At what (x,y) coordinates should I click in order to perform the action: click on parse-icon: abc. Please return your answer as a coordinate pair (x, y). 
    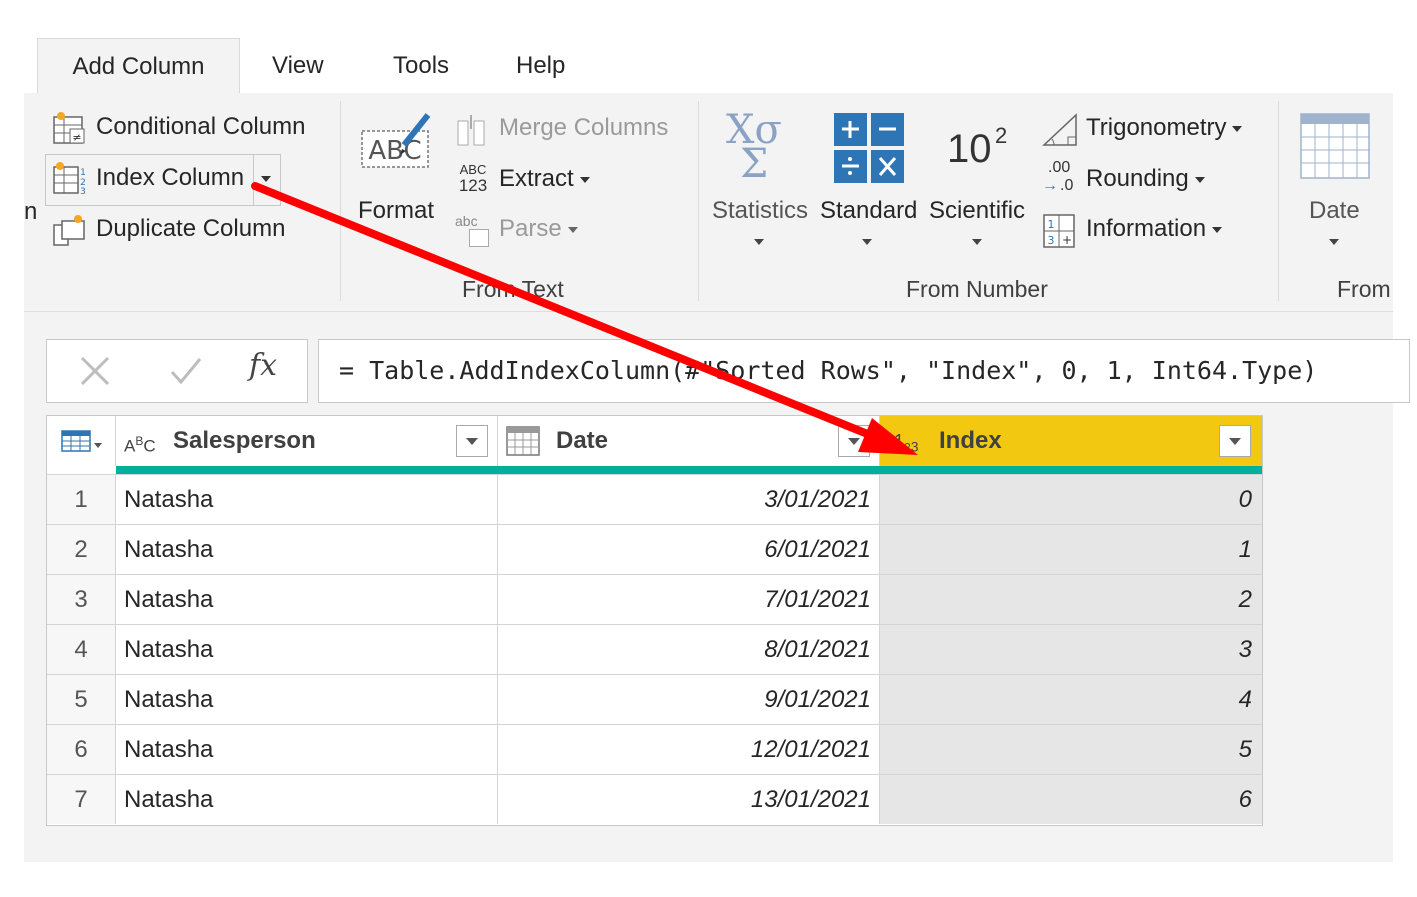
    Looking at the image, I should click on (473, 231).